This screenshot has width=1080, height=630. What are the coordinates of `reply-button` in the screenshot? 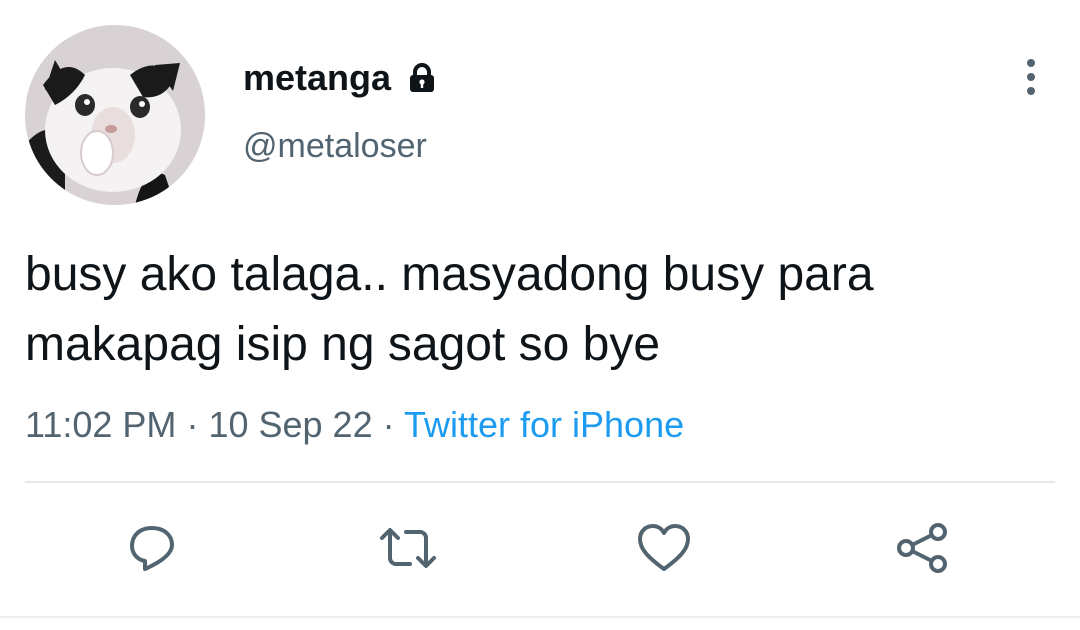 It's located at (152, 550).